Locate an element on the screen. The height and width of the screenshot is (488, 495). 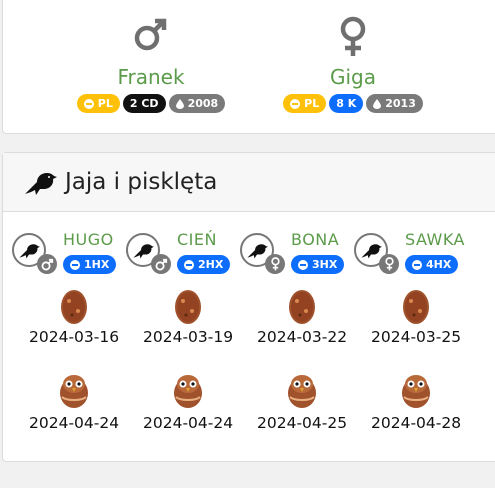
chick-name: SAWKA is located at coordinates (435, 239).